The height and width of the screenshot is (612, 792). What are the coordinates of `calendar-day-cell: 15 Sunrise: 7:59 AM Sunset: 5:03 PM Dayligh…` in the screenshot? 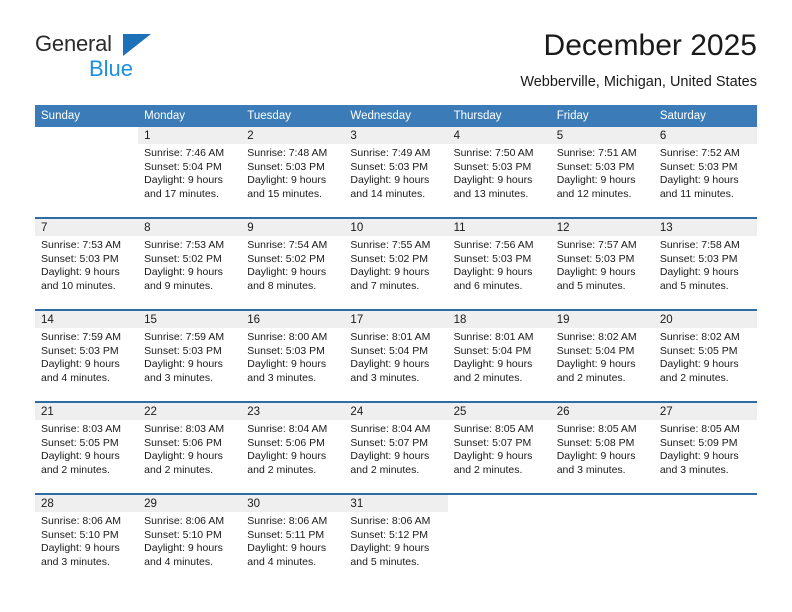 It's located at (190, 355).